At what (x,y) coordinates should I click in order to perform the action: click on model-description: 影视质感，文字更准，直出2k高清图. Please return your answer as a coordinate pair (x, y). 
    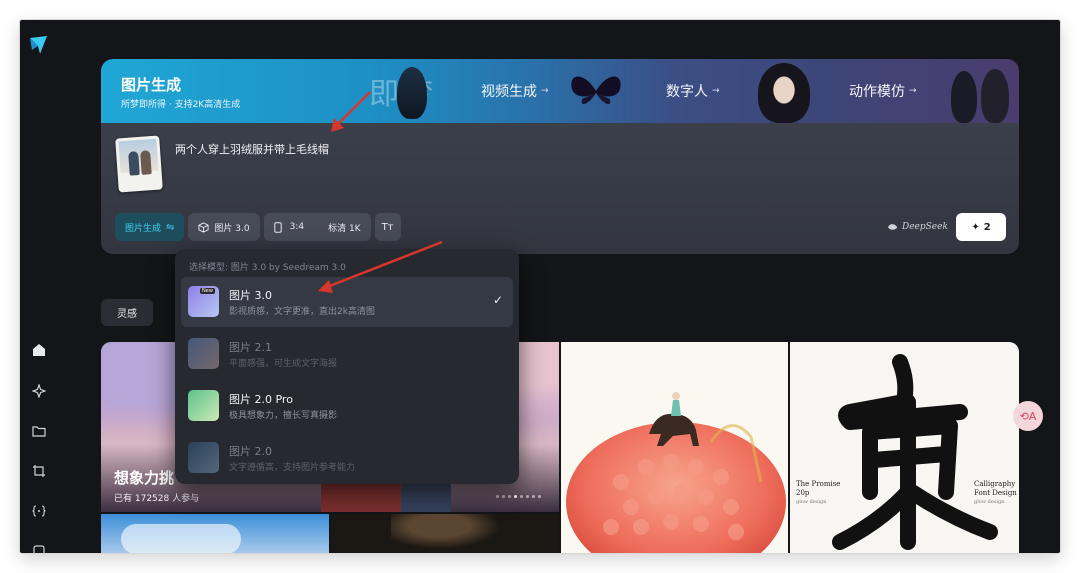
    Looking at the image, I should click on (302, 312).